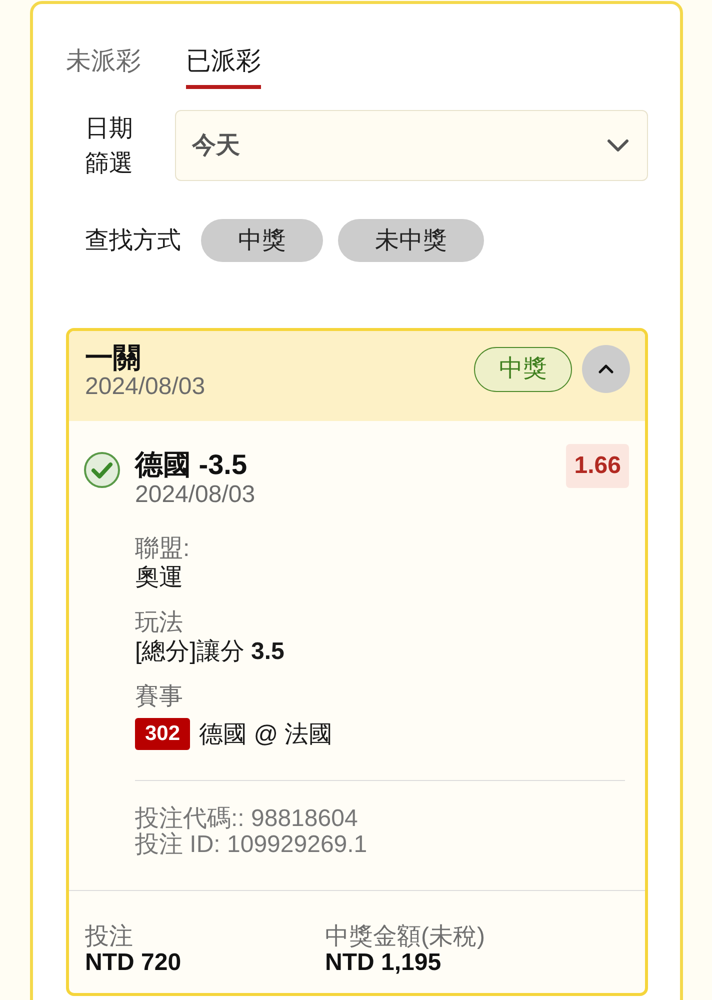 This screenshot has width=712, height=1000. I want to click on detail-label: 聯盟:, so click(163, 548).